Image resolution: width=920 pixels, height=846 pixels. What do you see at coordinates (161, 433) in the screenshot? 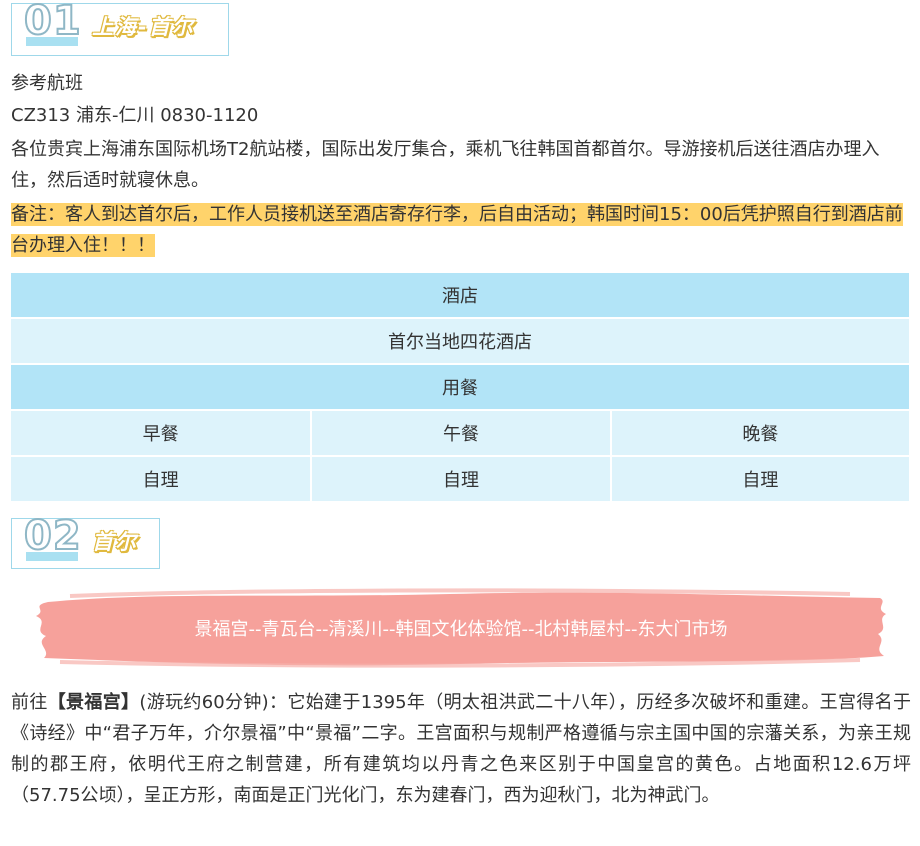
I see `meal-breakfast-label: 早餐` at bounding box center [161, 433].